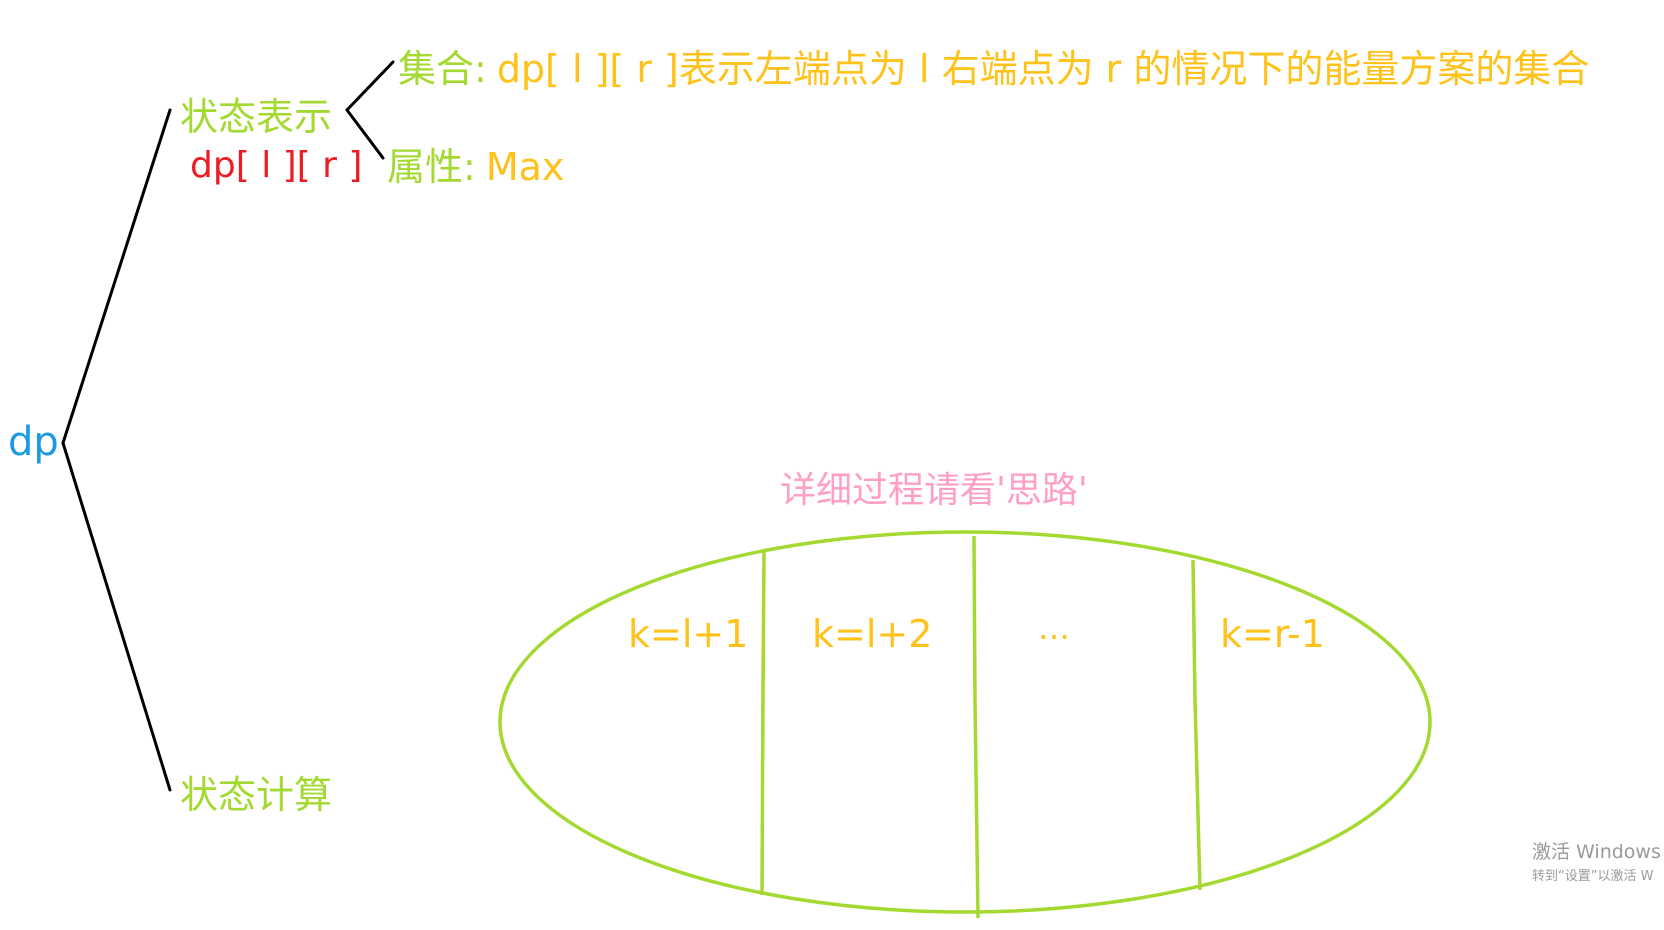 This screenshot has height=930, width=1664. Describe the element at coordinates (256, 795) in the screenshot. I see `state-calc-label: 状态计算` at that location.